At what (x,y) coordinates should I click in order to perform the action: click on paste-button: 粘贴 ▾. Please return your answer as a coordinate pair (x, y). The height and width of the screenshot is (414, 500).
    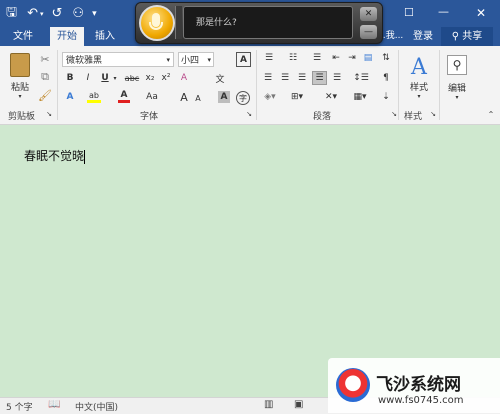
    Looking at the image, I should click on (20, 76).